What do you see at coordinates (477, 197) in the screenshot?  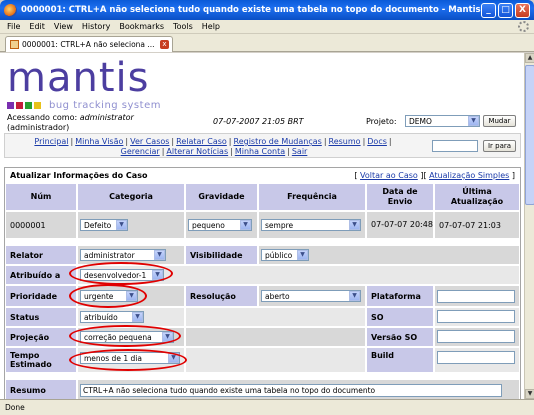 I see `col-header-updated: Última Atualização` at bounding box center [477, 197].